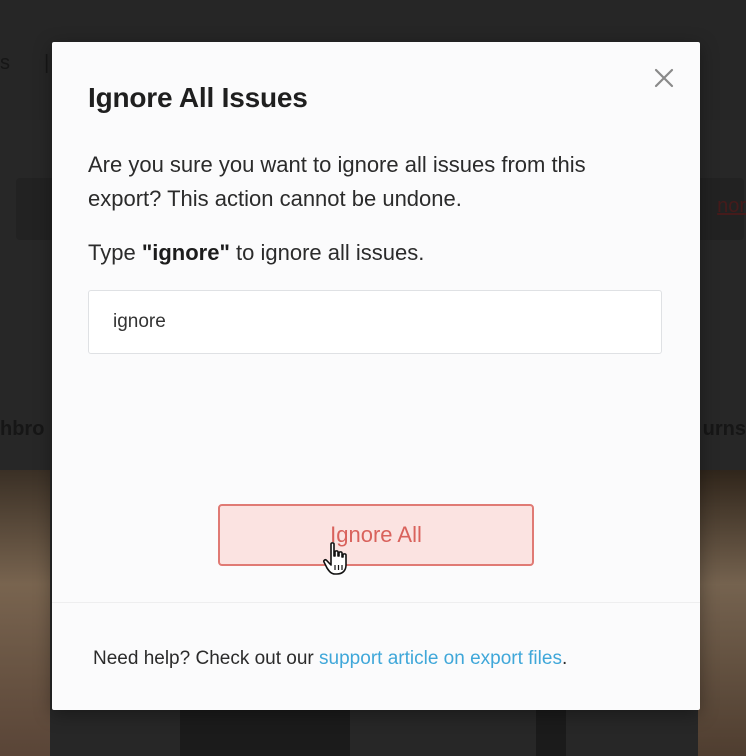 The image size is (746, 756). Describe the element at coordinates (564, 658) in the screenshot. I see `help-text-suffix: .` at that location.